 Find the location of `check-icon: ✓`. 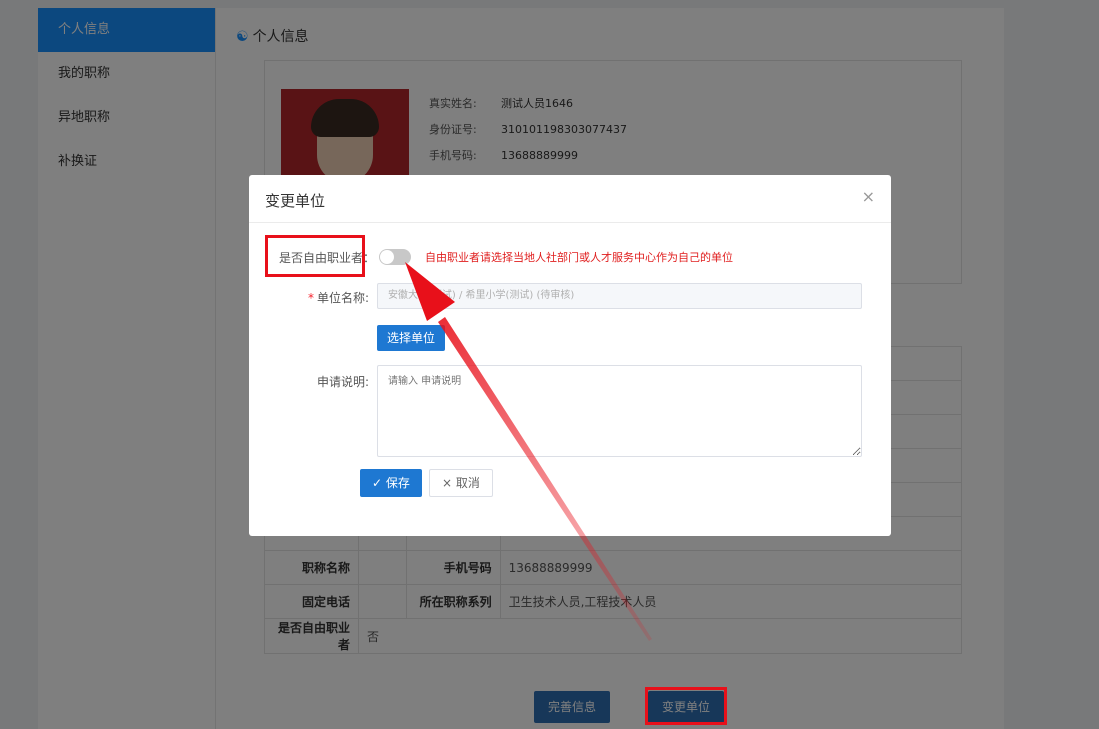

check-icon: ✓ is located at coordinates (377, 483).